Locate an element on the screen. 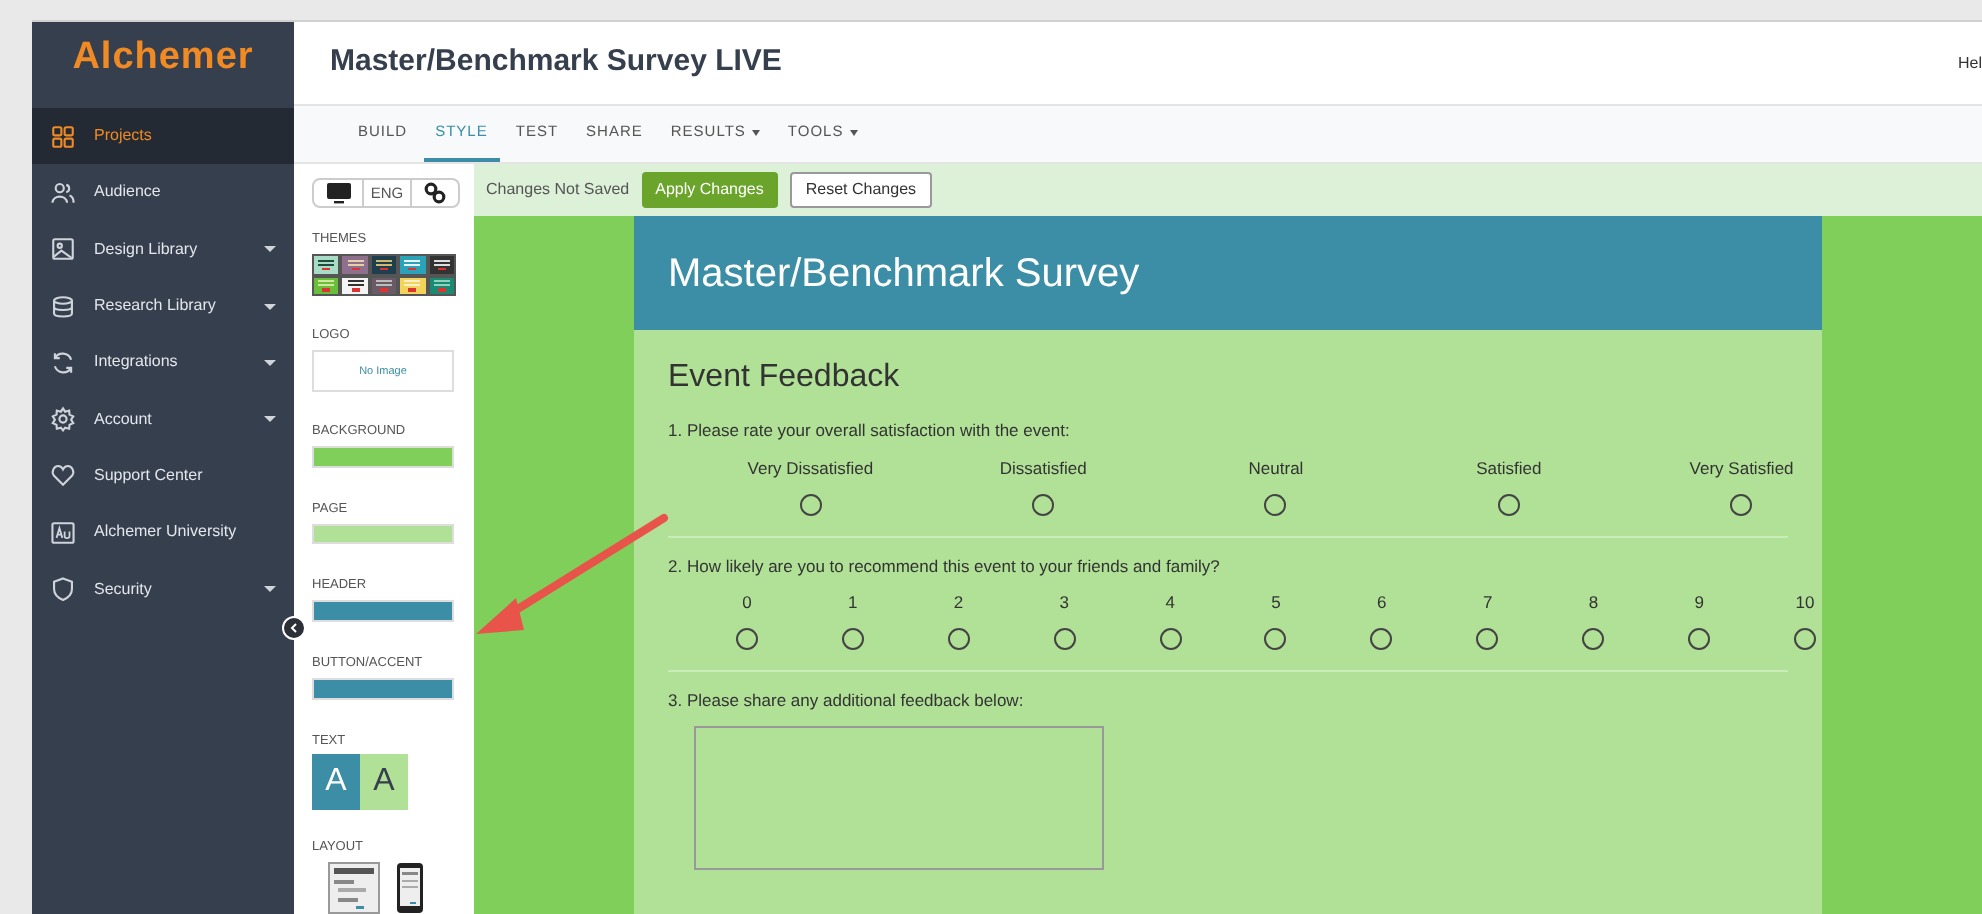 This screenshot has height=914, width=1982. sidebar-item: Research Library is located at coordinates (163, 306).